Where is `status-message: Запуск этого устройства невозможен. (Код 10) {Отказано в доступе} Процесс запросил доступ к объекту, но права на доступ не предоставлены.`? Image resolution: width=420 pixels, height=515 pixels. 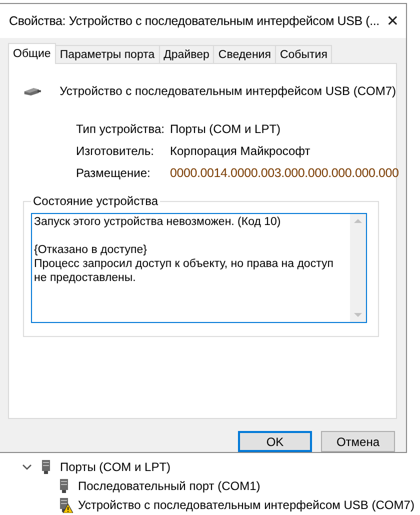 status-message: Запуск этого устройства невозможен. (Код 10) {Отказано в доступе} Процесс запросил доступ к объекту, но права на доступ не предоставлены. is located at coordinates (184, 250).